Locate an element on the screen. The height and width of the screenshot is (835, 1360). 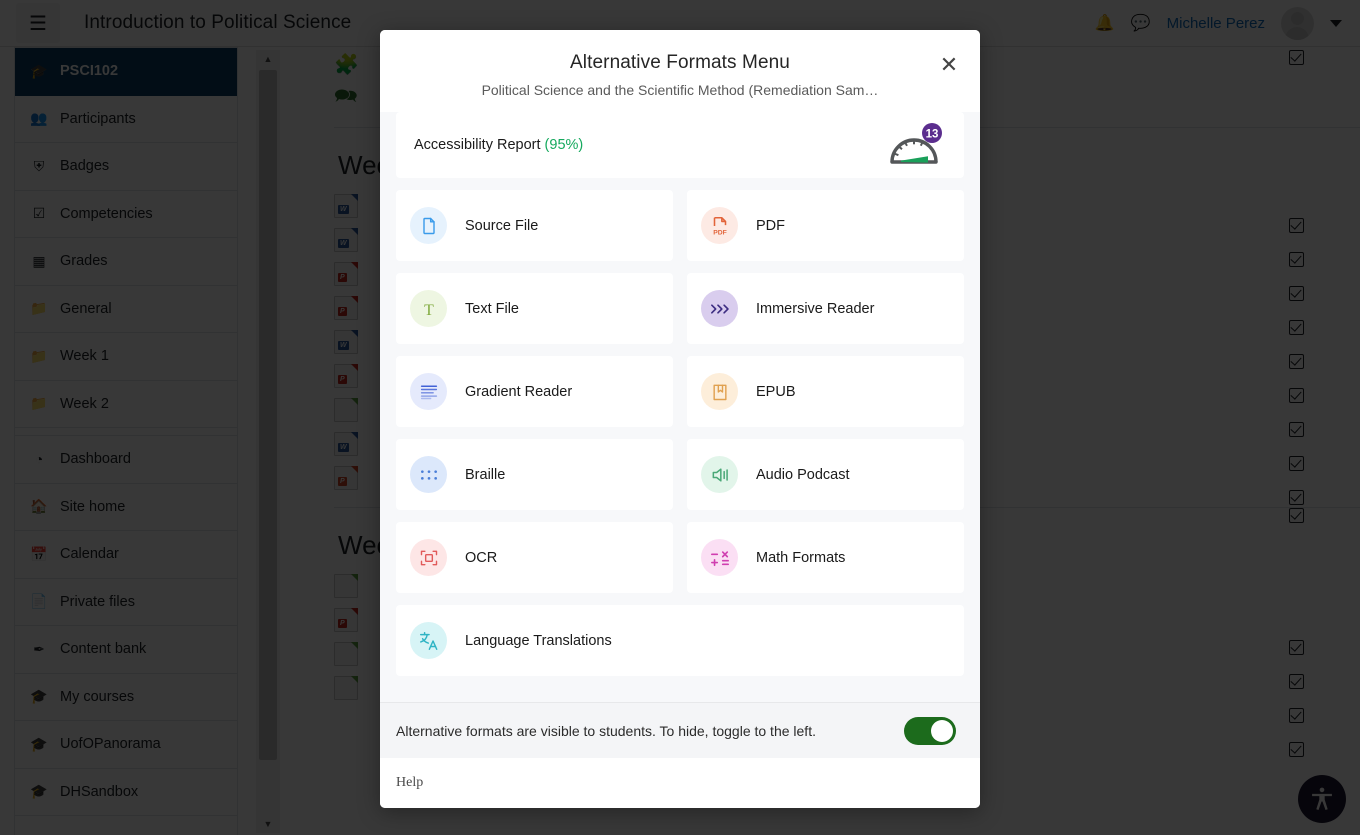
book-bookmark-icon is located at coordinates (719, 391).